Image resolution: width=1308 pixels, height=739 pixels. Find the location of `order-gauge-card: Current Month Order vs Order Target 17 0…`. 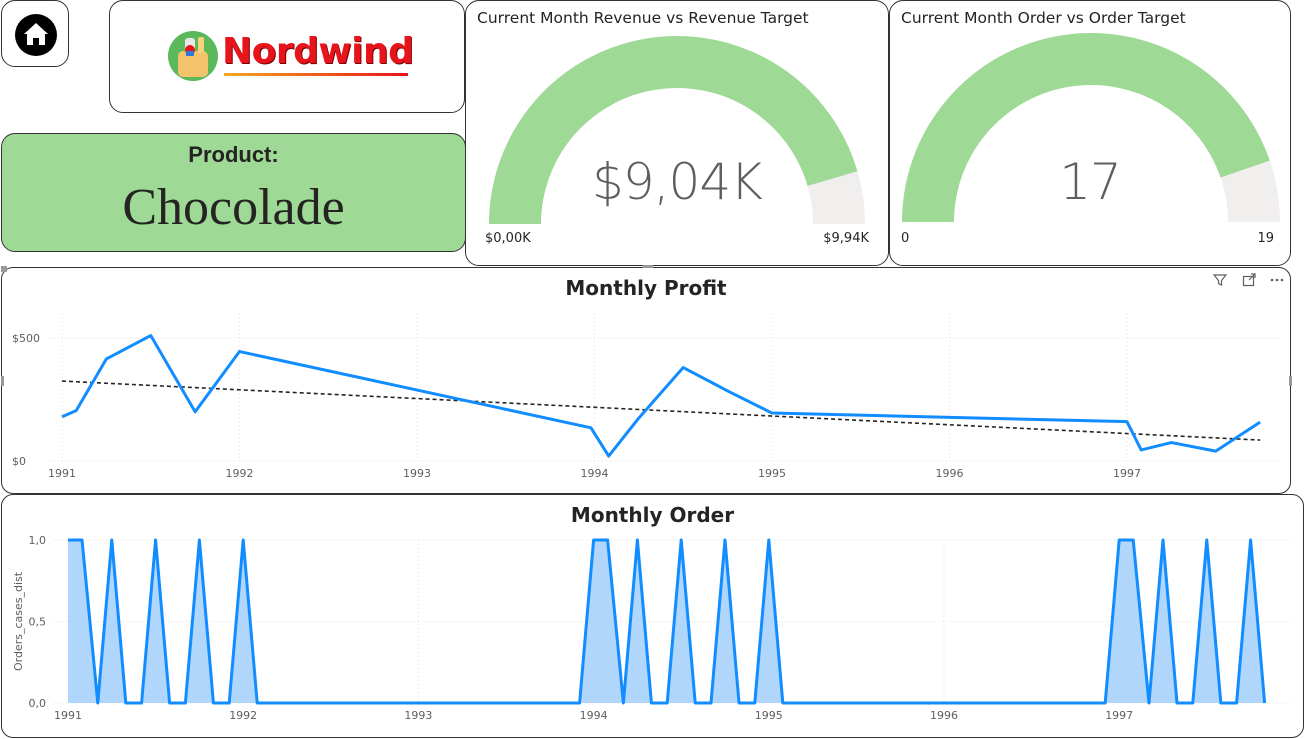

order-gauge-card: Current Month Order vs Order Target 17 0… is located at coordinates (1090, 133).